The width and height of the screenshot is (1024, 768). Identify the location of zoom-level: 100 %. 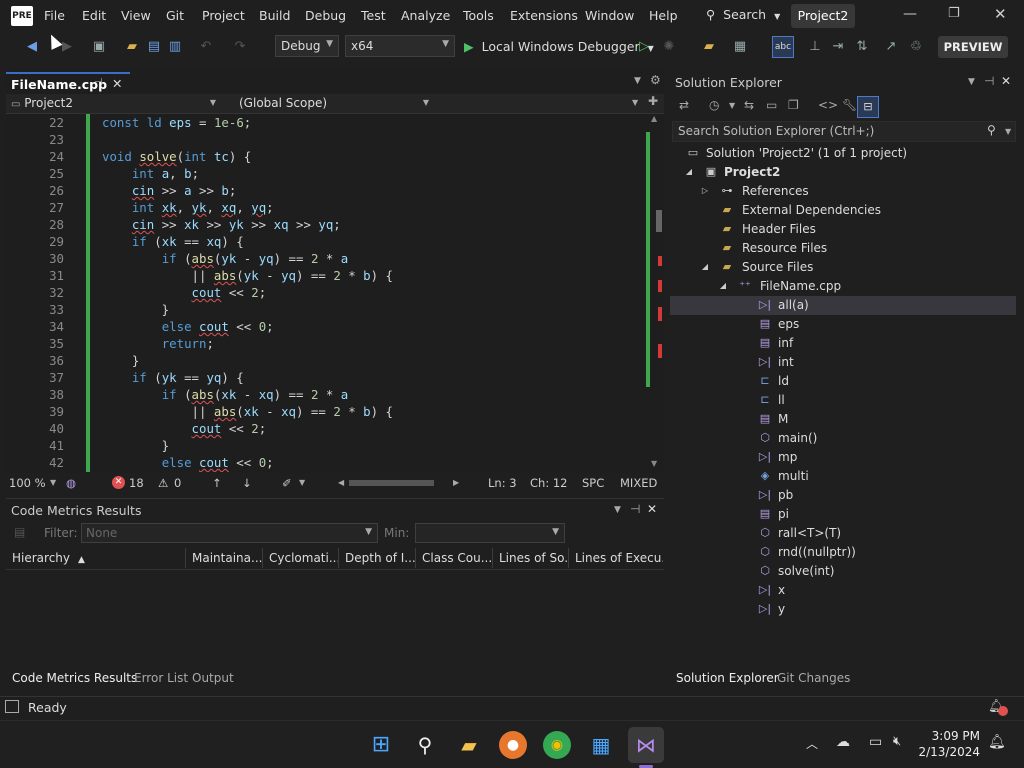
(27, 483).